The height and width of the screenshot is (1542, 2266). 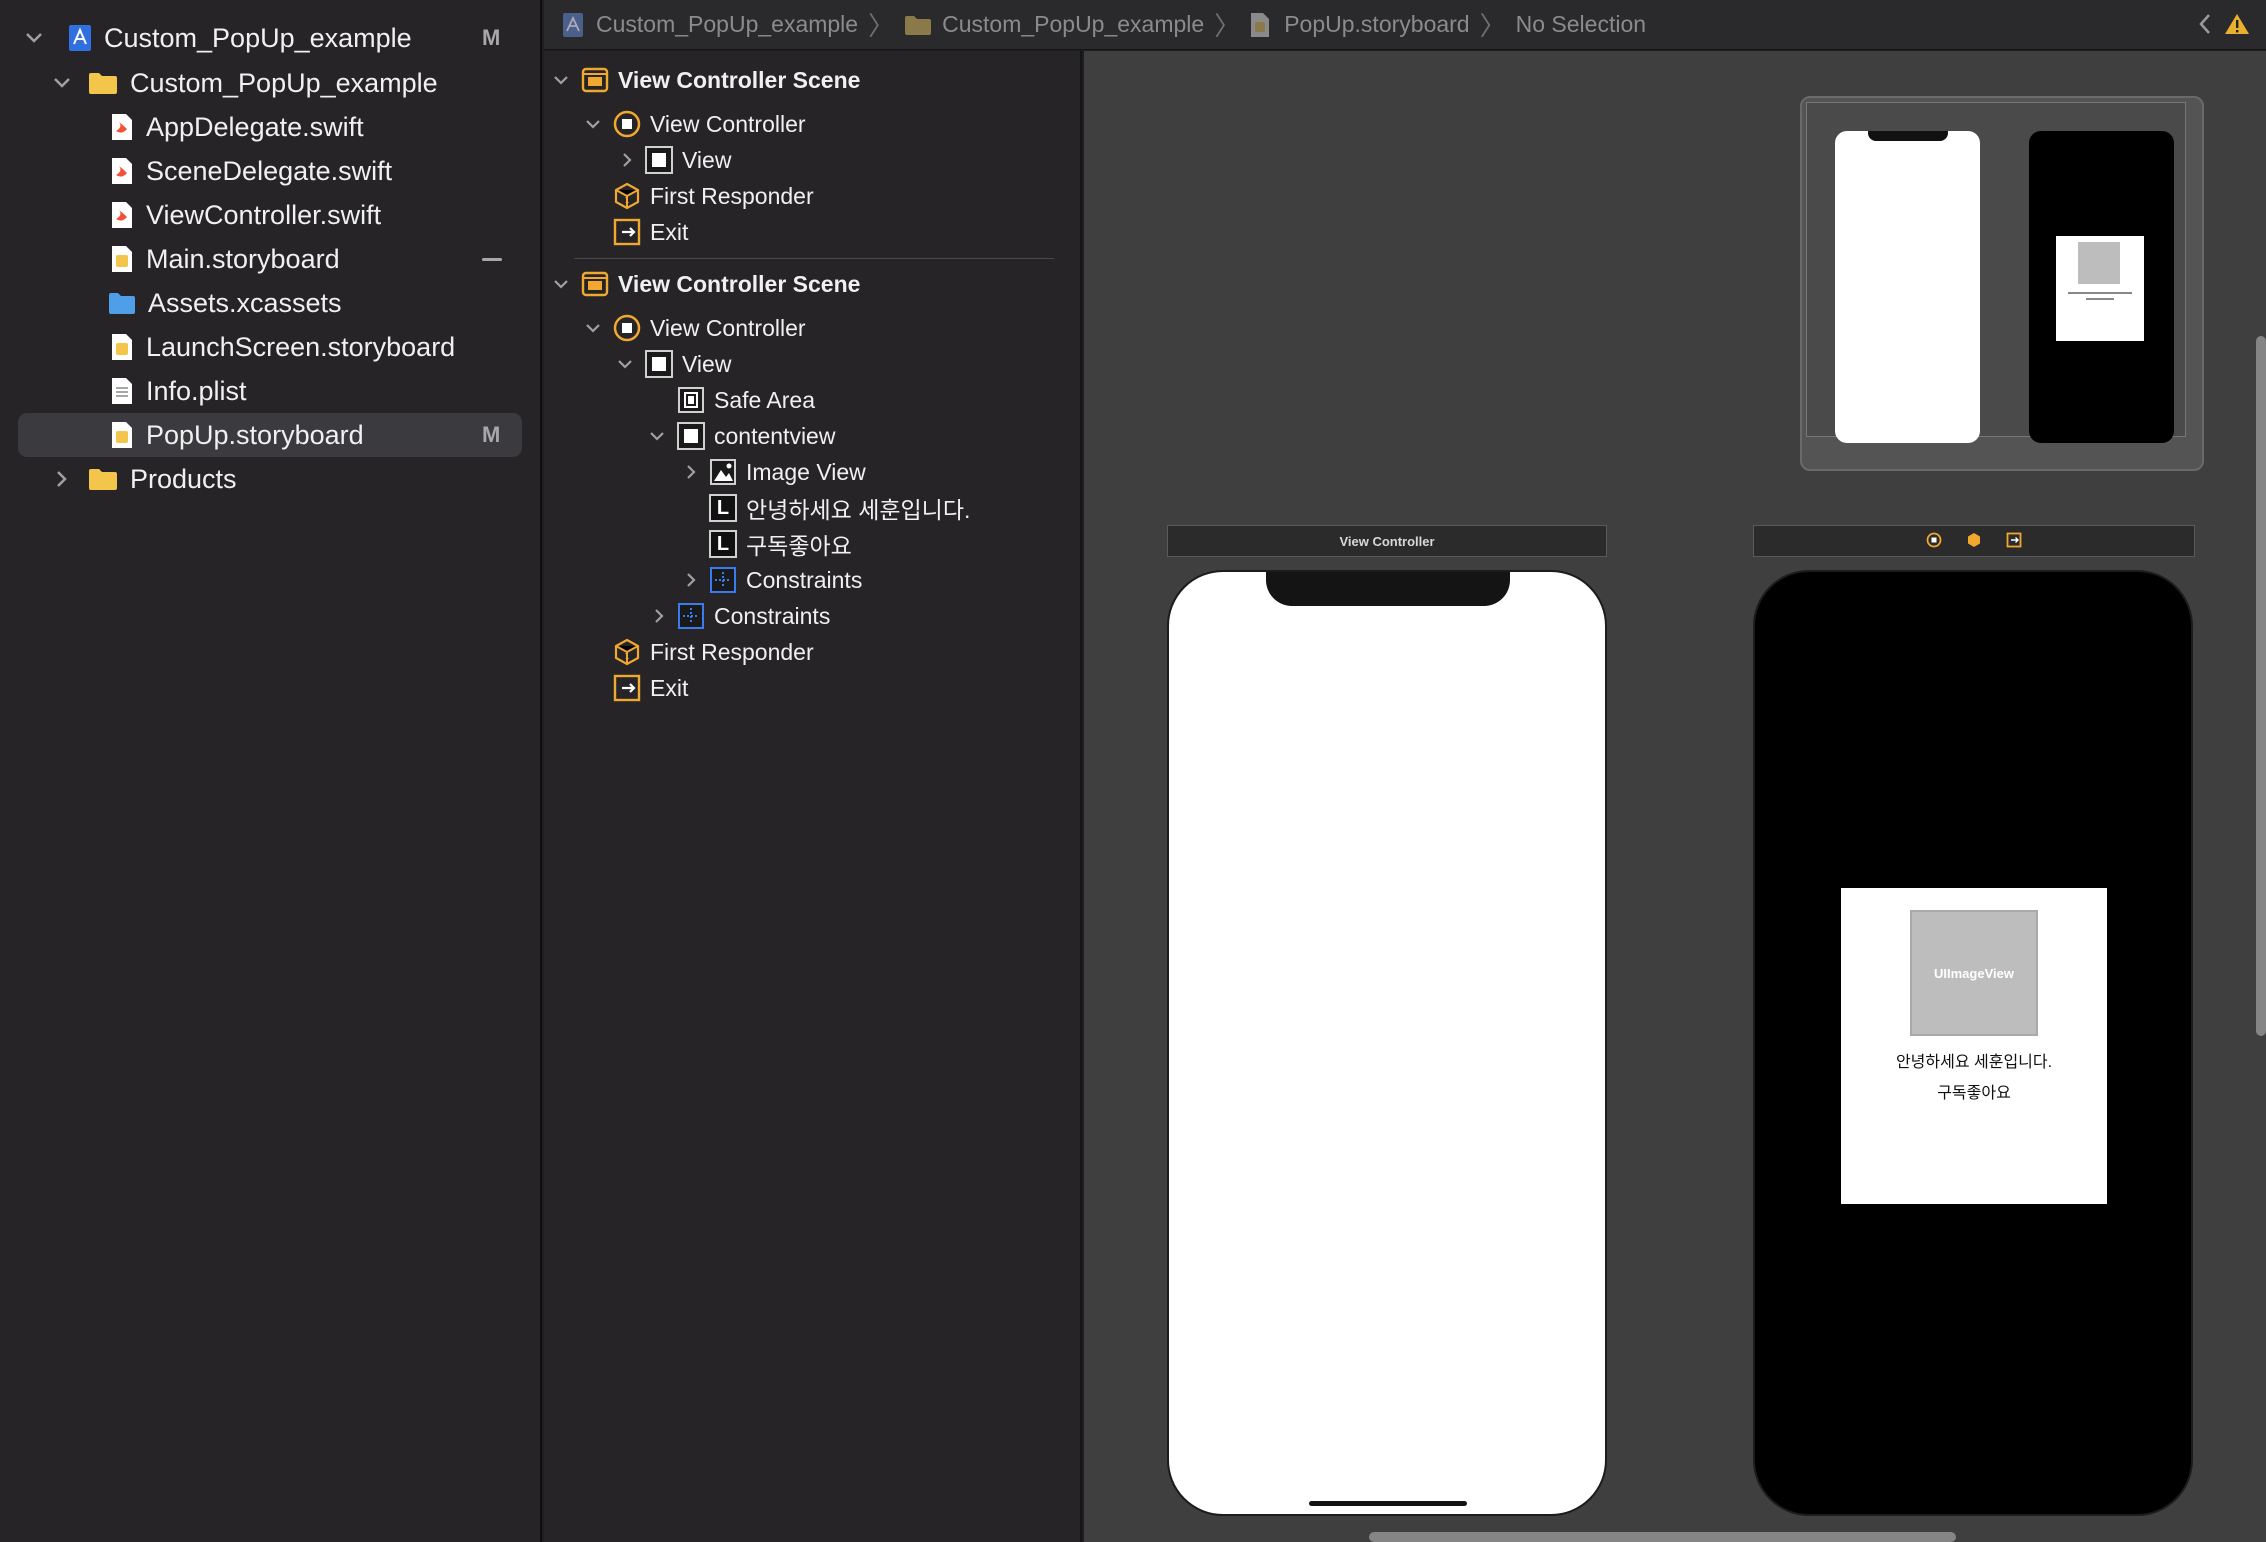 What do you see at coordinates (255, 434) in the screenshot?
I see `navigator-item-label: PopUp.storyboard` at bounding box center [255, 434].